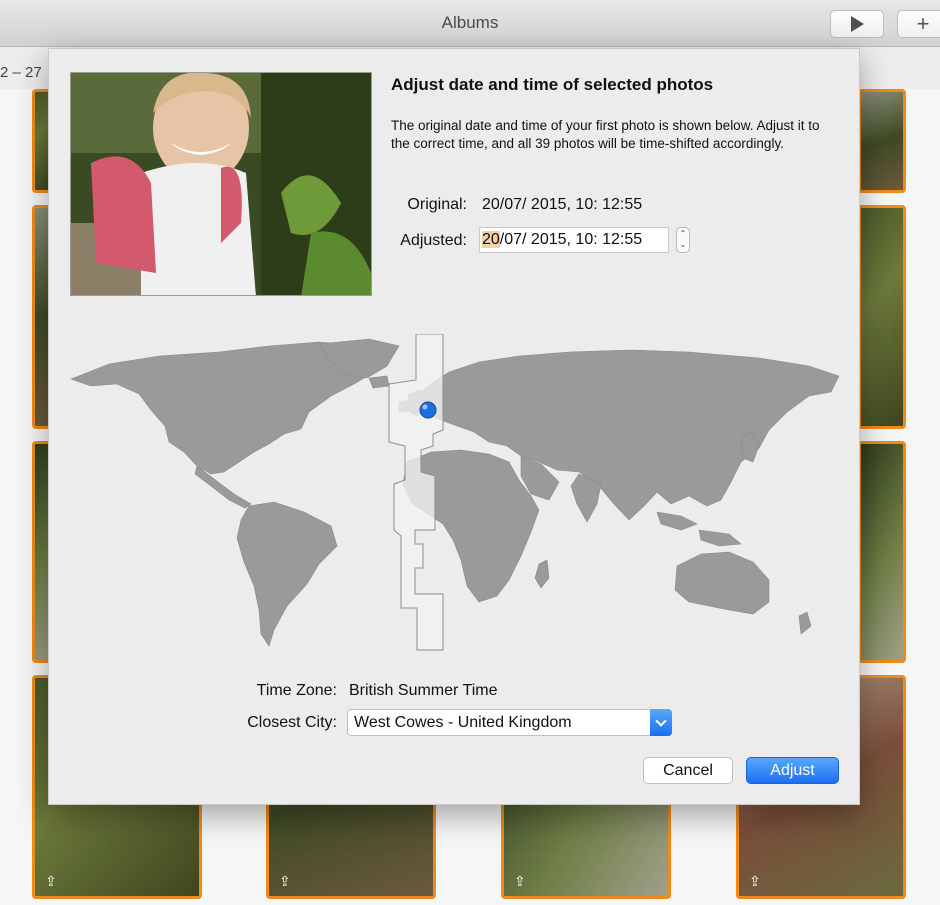 This screenshot has height=905, width=940. I want to click on cancel-button: Cancel, so click(688, 770).